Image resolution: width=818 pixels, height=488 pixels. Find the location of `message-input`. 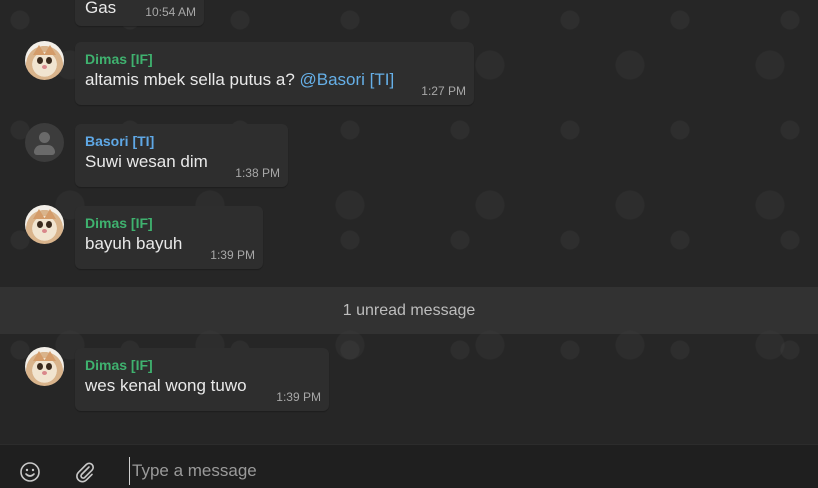

message-input is located at coordinates (430, 471).